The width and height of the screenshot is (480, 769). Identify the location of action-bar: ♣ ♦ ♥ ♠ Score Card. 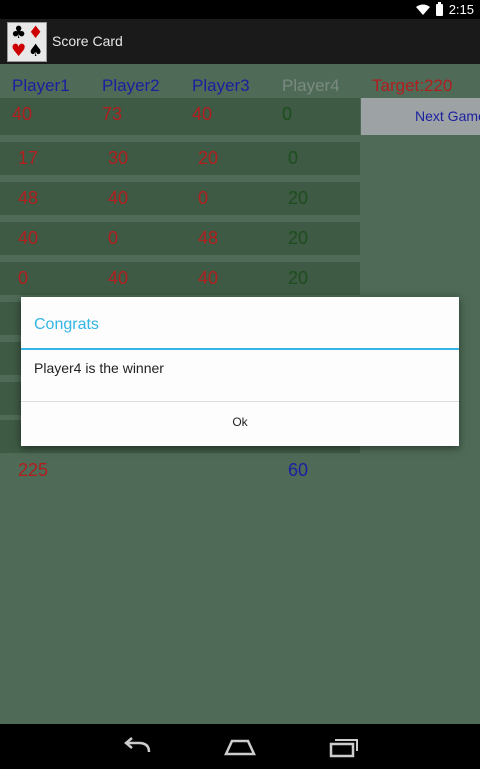
(240, 41).